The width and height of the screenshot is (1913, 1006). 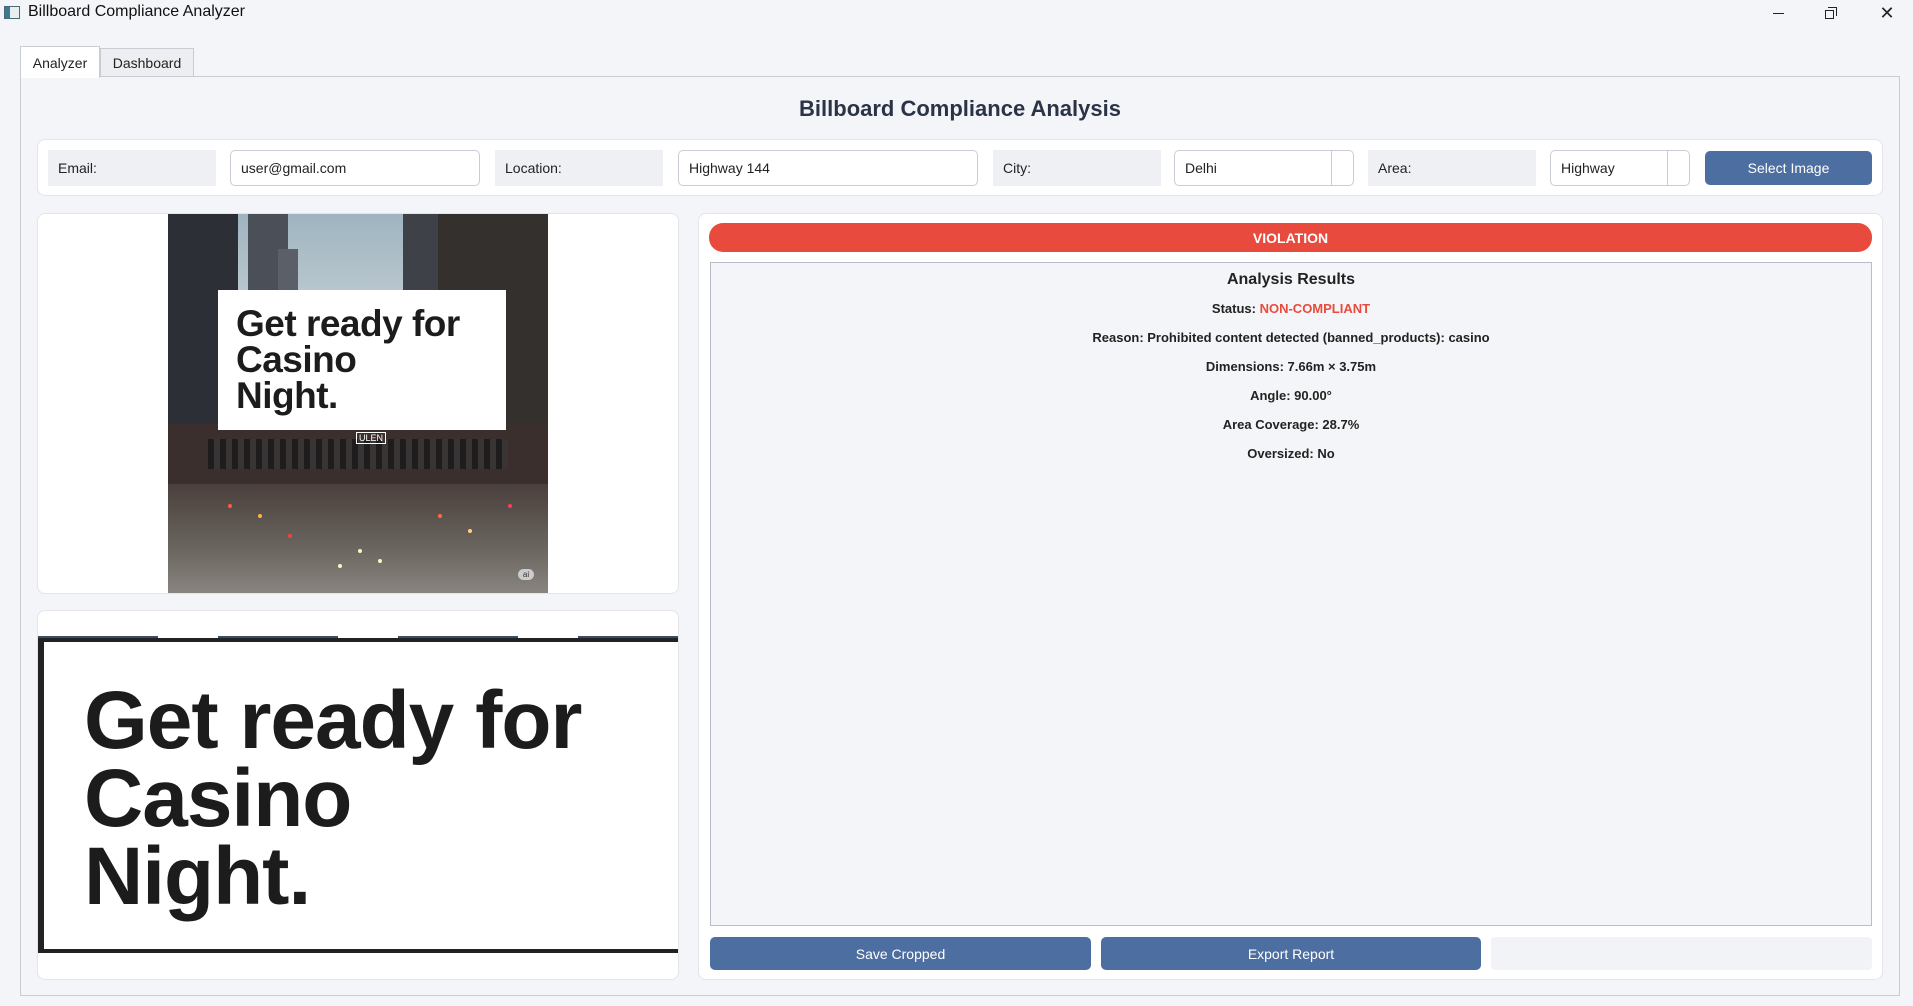 What do you see at coordinates (579, 168) in the screenshot?
I see `location-label: Location:` at bounding box center [579, 168].